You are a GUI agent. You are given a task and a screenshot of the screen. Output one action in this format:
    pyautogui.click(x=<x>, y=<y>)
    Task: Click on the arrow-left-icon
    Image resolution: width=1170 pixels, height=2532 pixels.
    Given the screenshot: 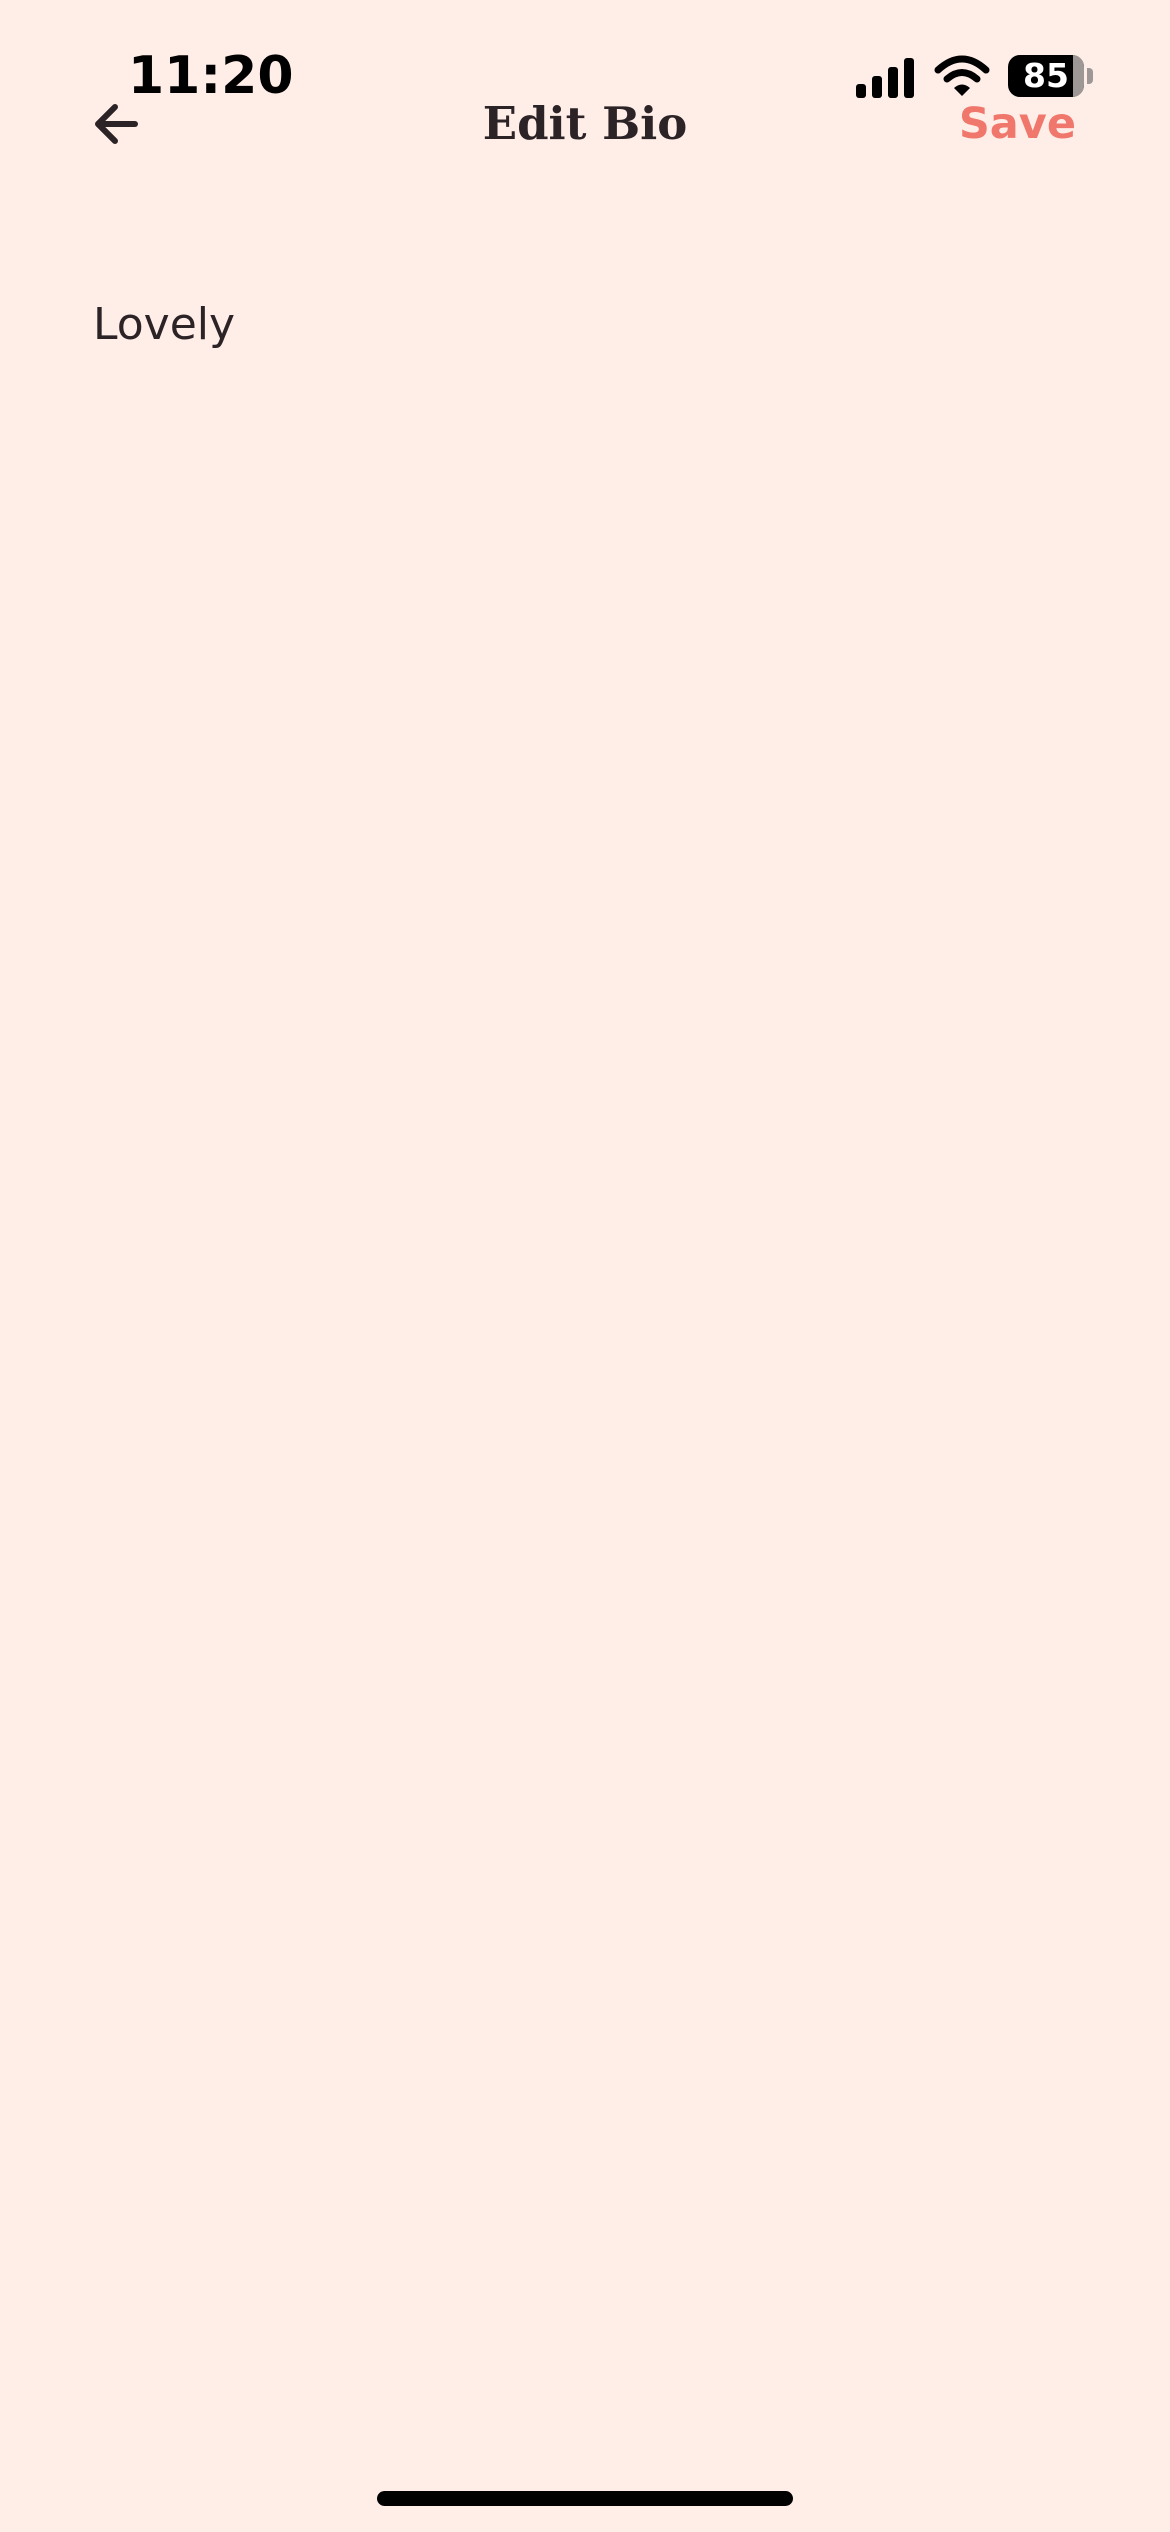 What is the action you would take?
    pyautogui.click(x=116, y=124)
    